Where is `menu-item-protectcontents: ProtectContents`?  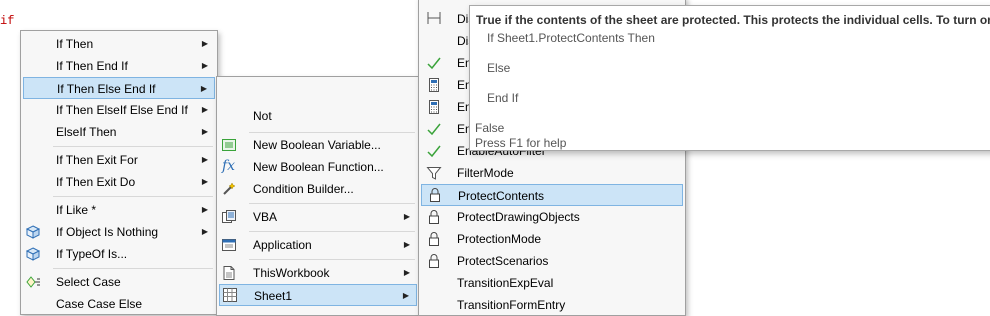 menu-item-protectcontents: ProtectContents is located at coordinates (552, 195).